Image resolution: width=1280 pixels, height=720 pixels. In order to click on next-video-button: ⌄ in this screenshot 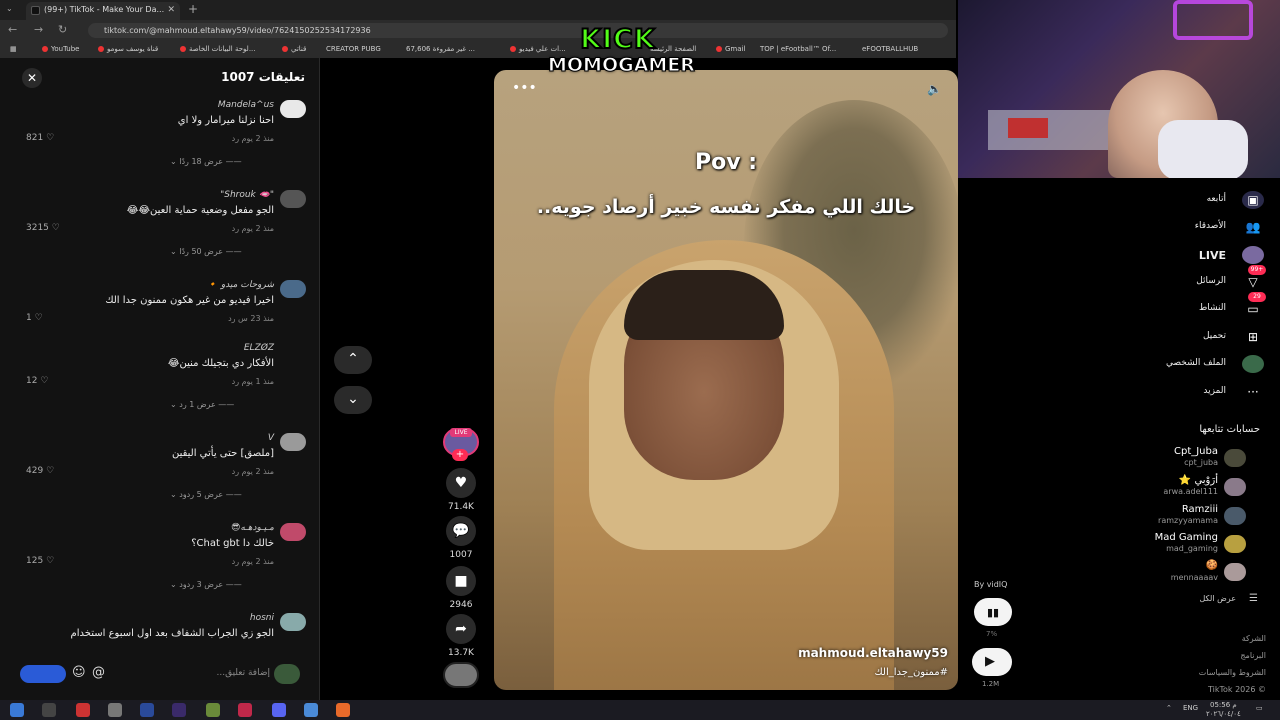, I will do `click(353, 400)`.